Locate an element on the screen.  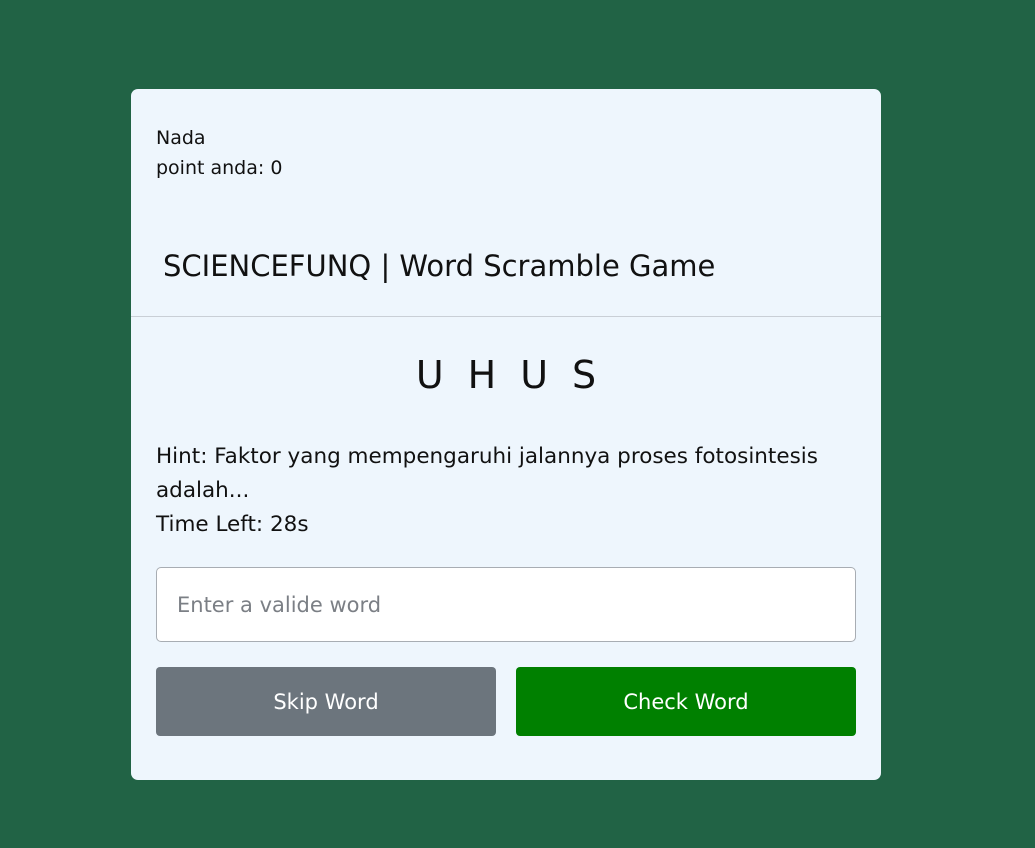
word-input is located at coordinates (506, 604).